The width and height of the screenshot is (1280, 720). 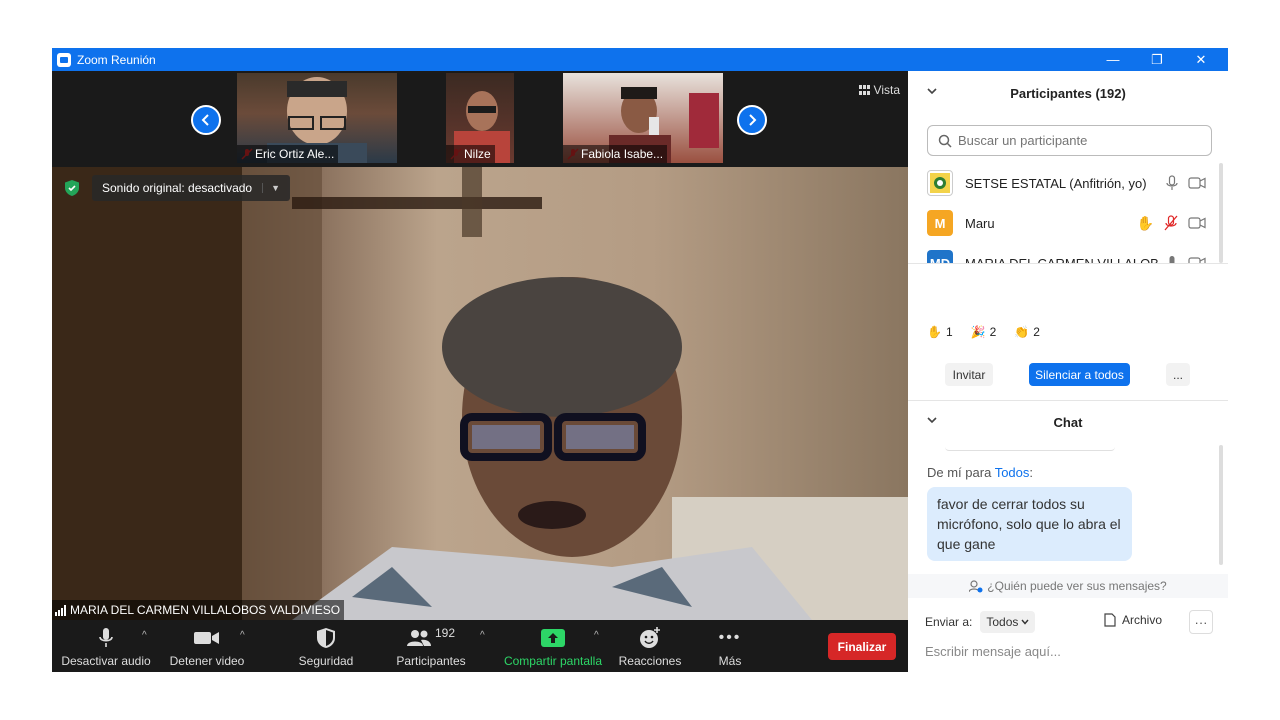 I want to click on message-visibility-link: ¿Quién puede ver sus mensajes?, so click(x=1068, y=586).